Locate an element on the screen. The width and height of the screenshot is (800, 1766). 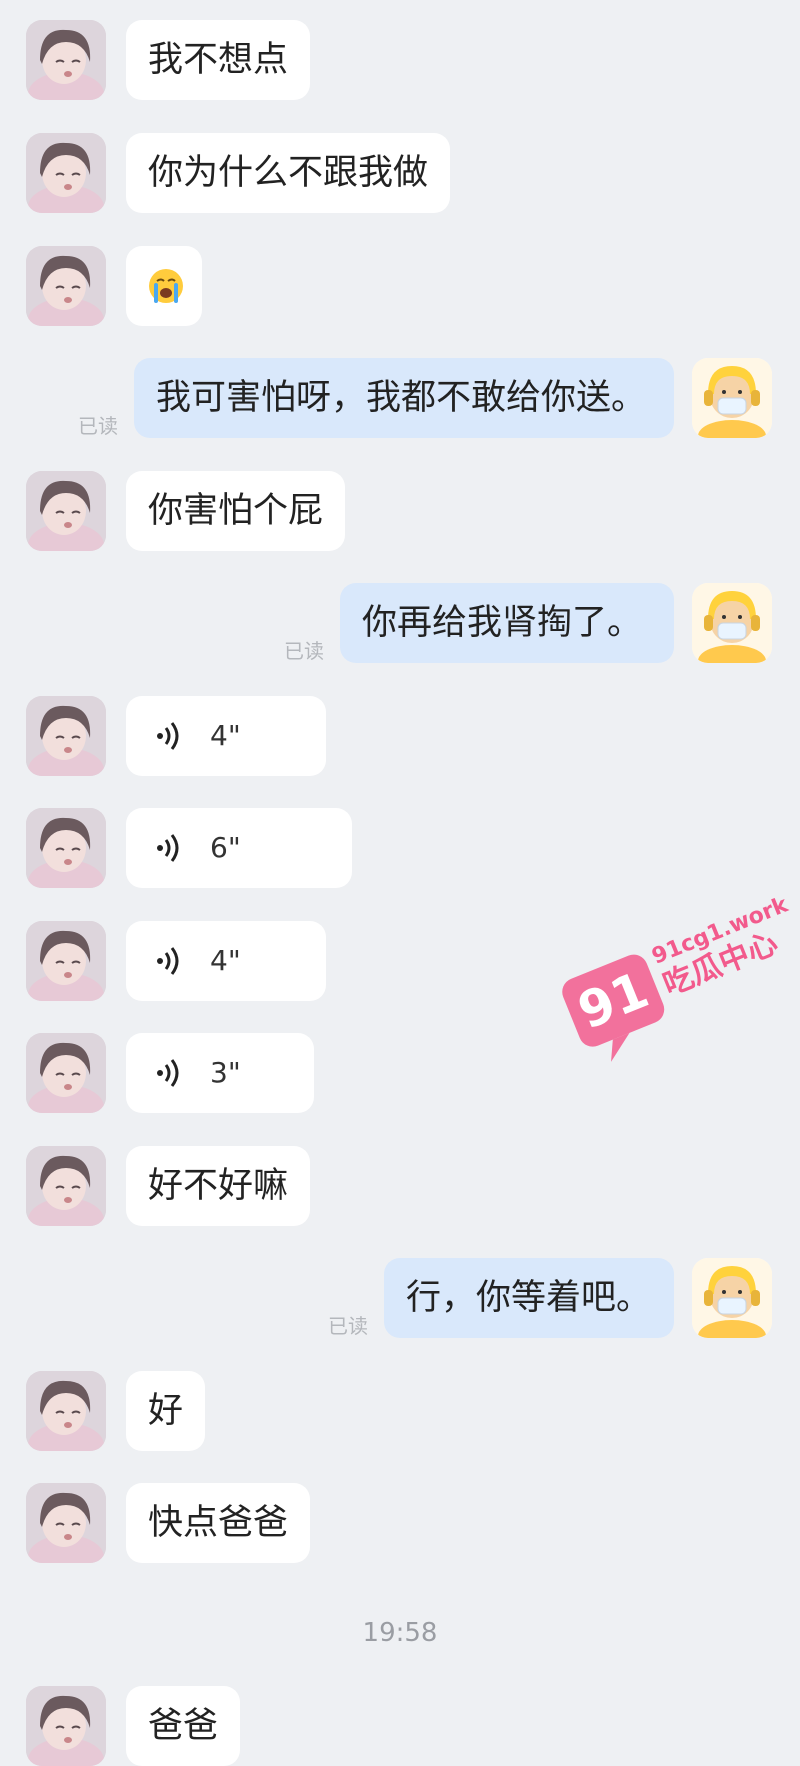
voice-message: 6" is located at coordinates (239, 848).